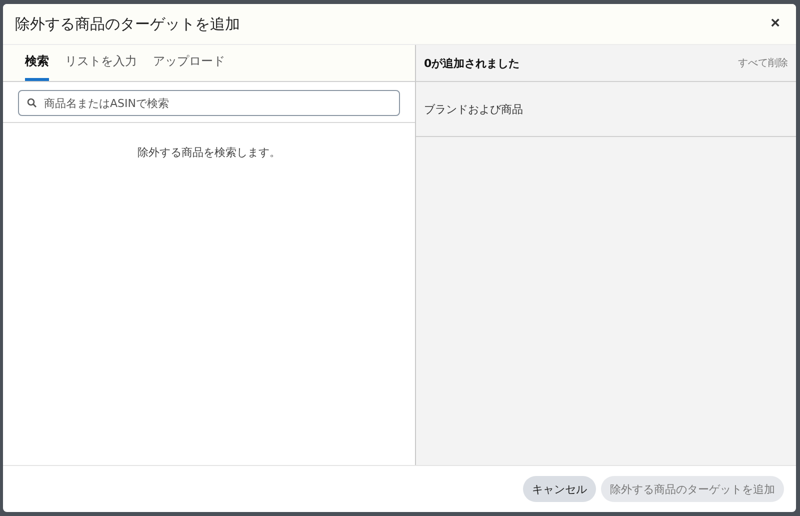 This screenshot has width=800, height=516. Describe the element at coordinates (32, 103) in the screenshot. I see `search-icon` at that location.